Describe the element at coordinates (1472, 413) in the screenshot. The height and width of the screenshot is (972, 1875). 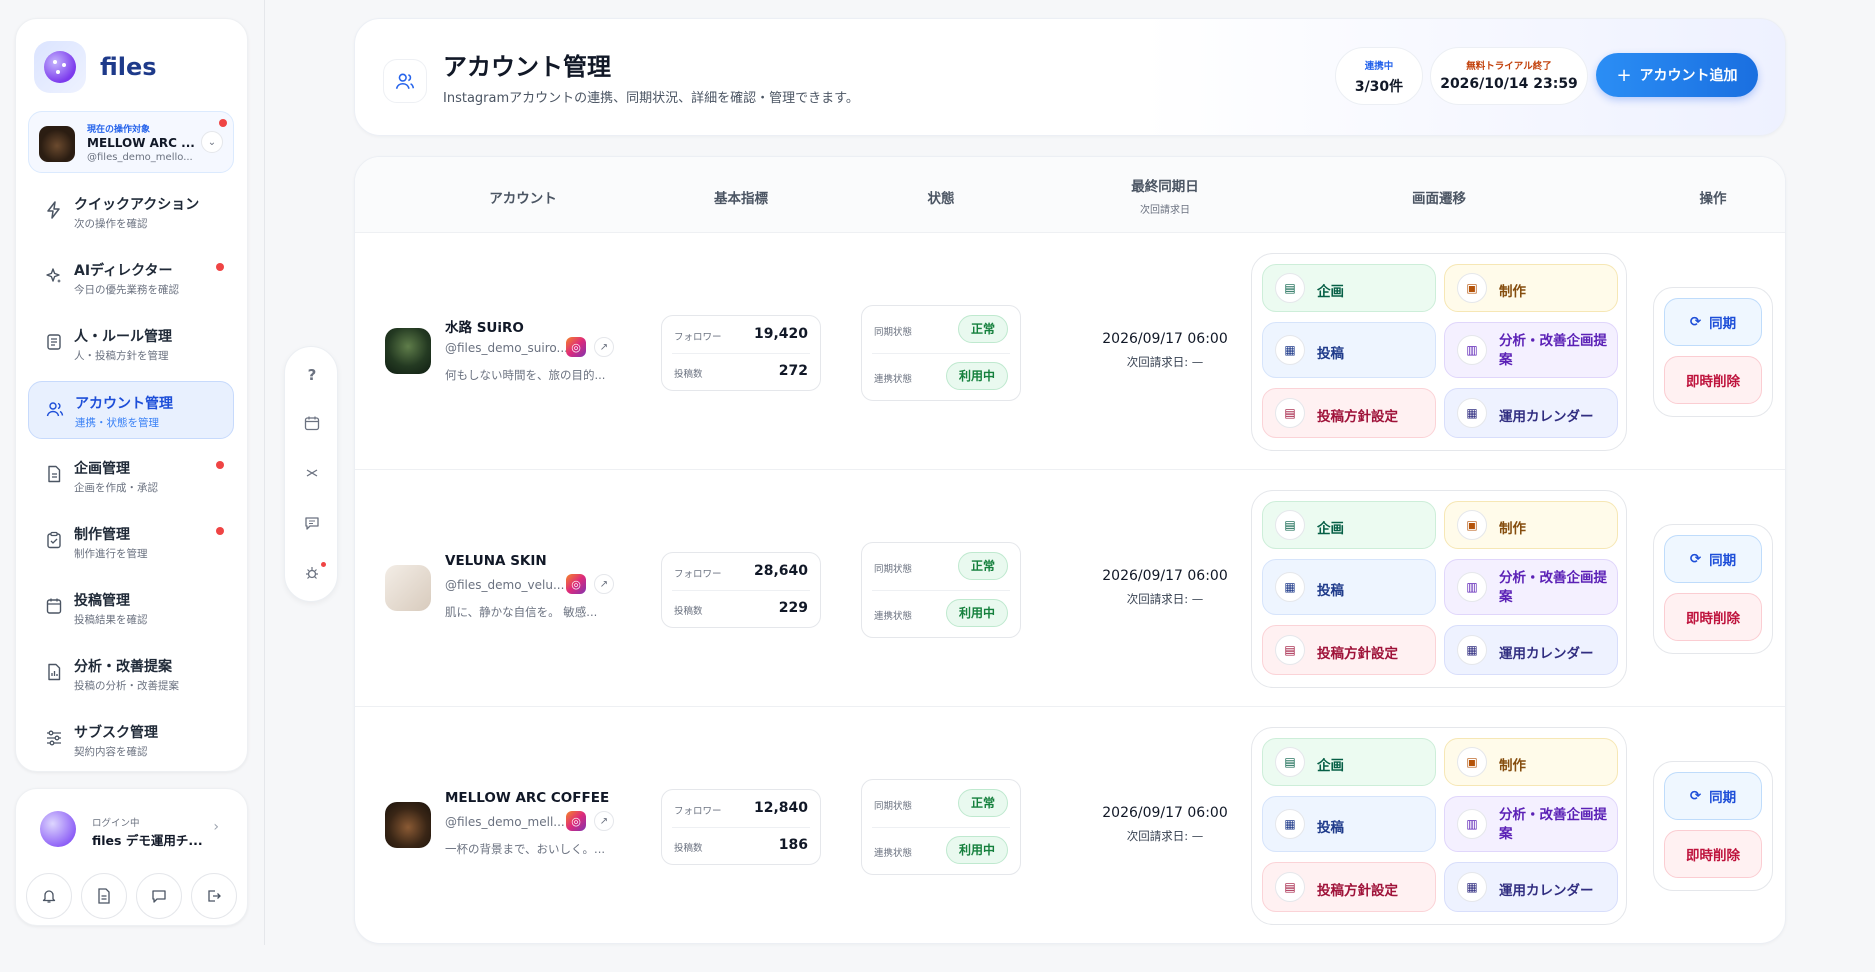
I see `calendar-icon: ▦` at that location.